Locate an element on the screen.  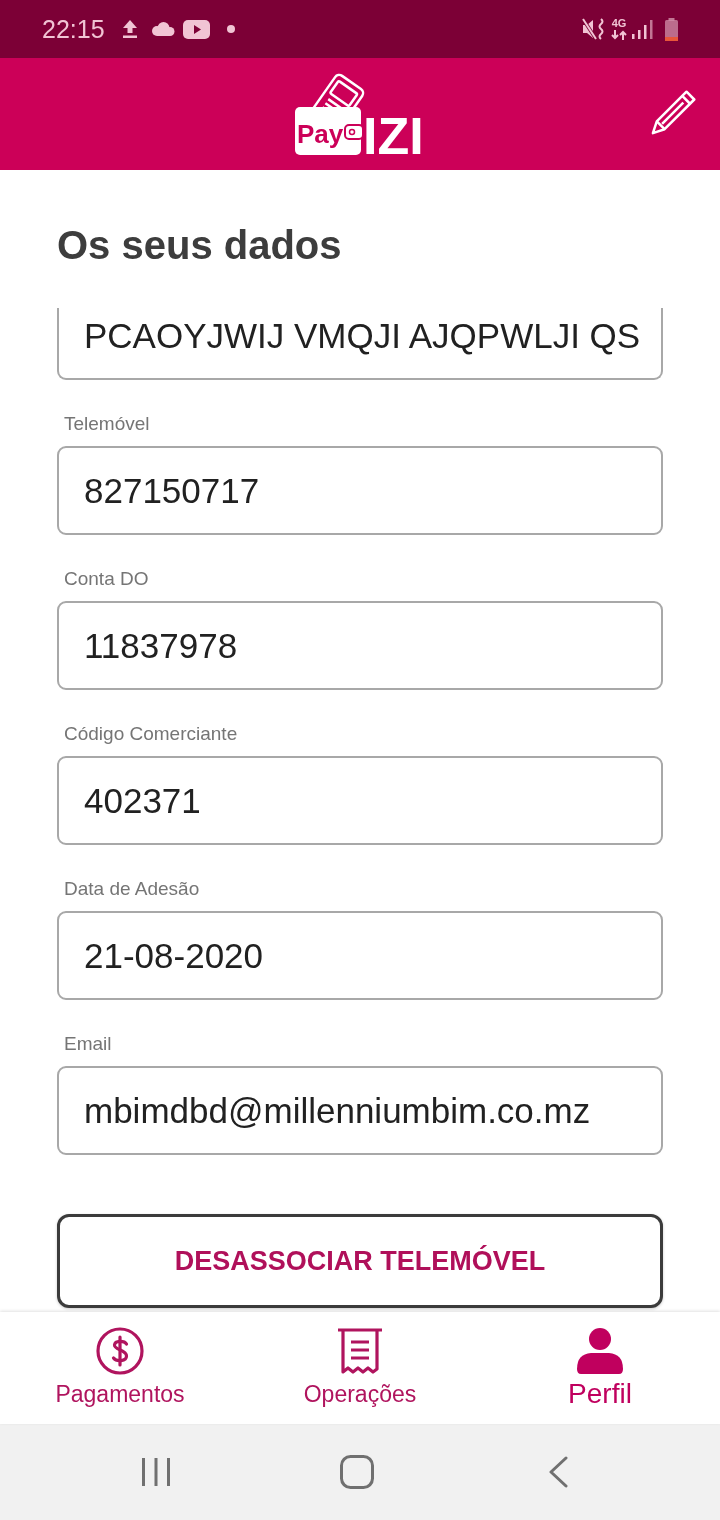
person-icon is located at coordinates (600, 1351).